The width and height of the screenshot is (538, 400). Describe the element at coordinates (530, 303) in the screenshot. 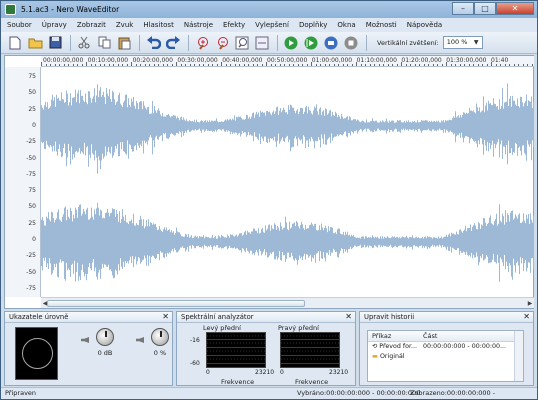

I see `scroll-right-arrow: ▶` at that location.